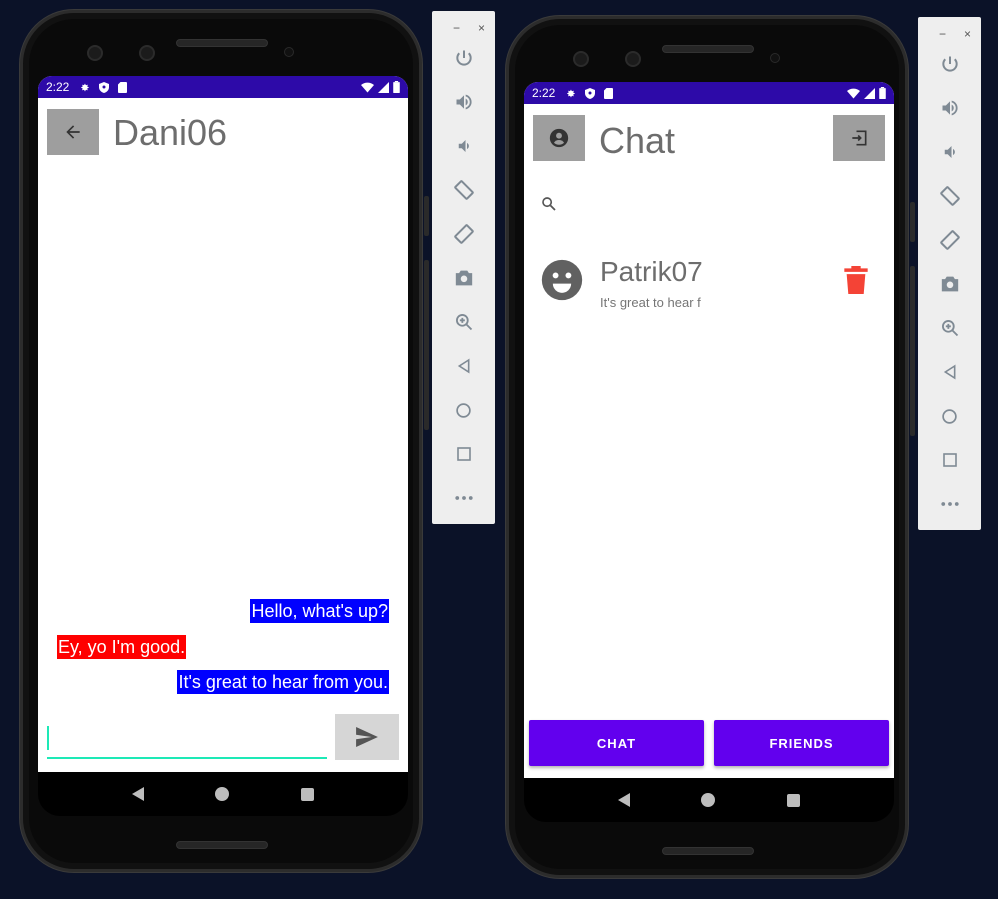  I want to click on emulator-toolbar-right: − ×, so click(949, 273).